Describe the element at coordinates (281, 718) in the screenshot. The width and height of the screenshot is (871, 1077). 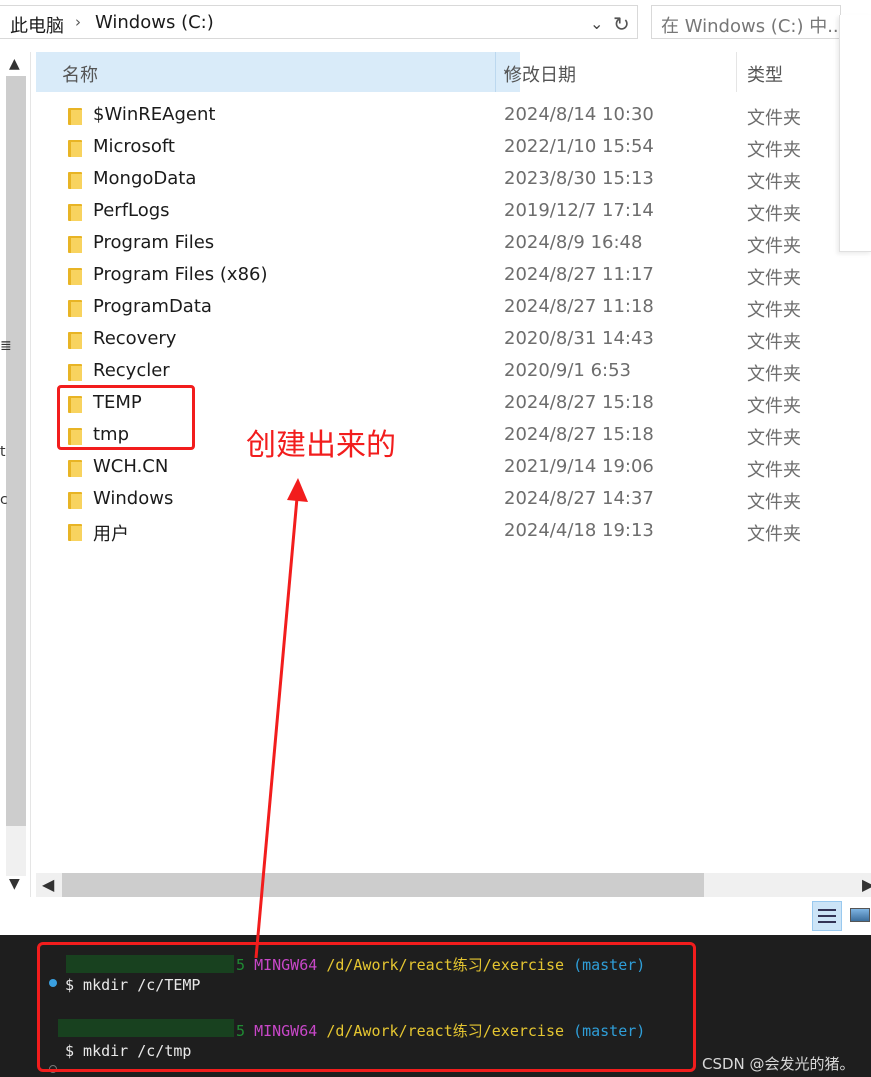
I see `annotation-arrow` at that location.